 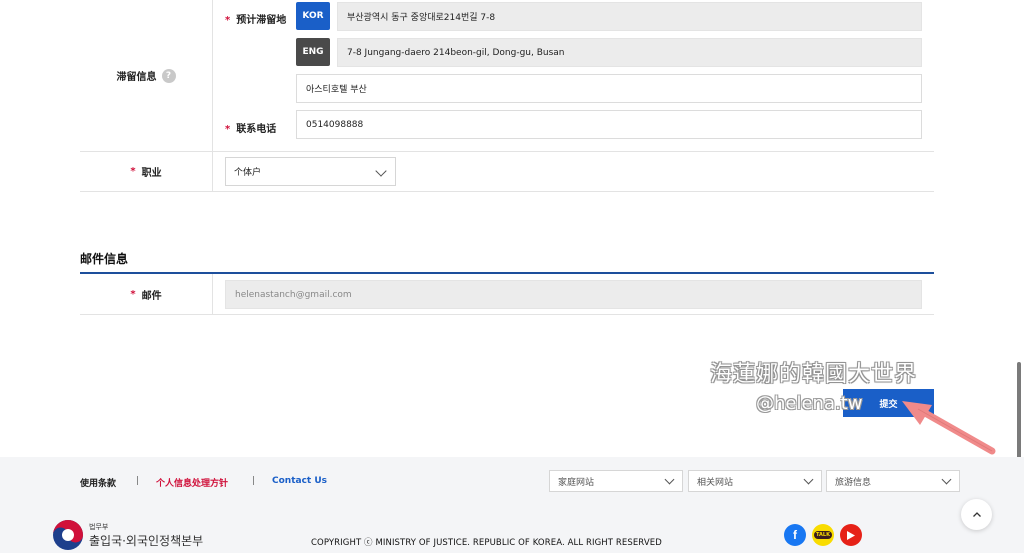 What do you see at coordinates (151, 296) in the screenshot?
I see `email-label: 邮件` at bounding box center [151, 296].